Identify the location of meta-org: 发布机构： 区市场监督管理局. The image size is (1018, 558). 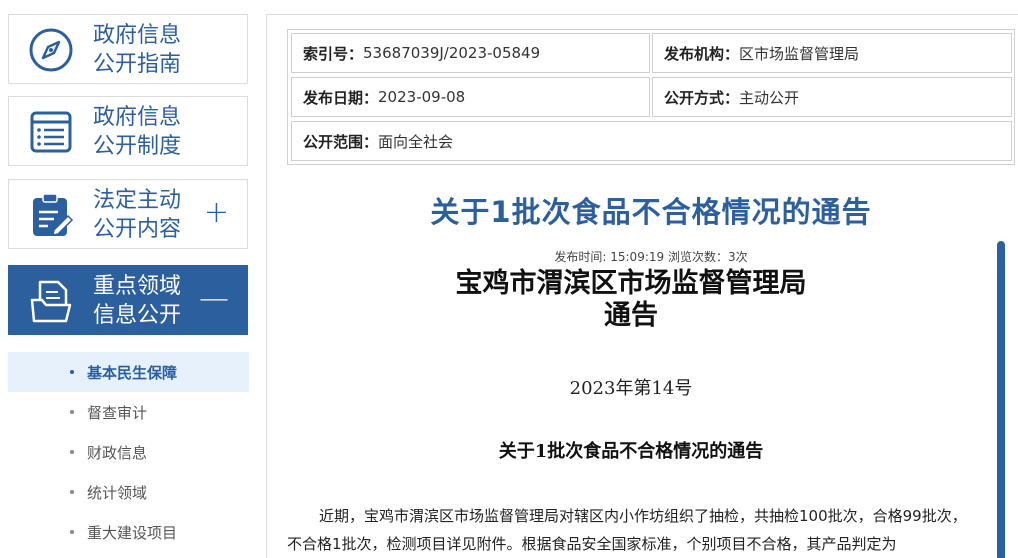
(832, 53).